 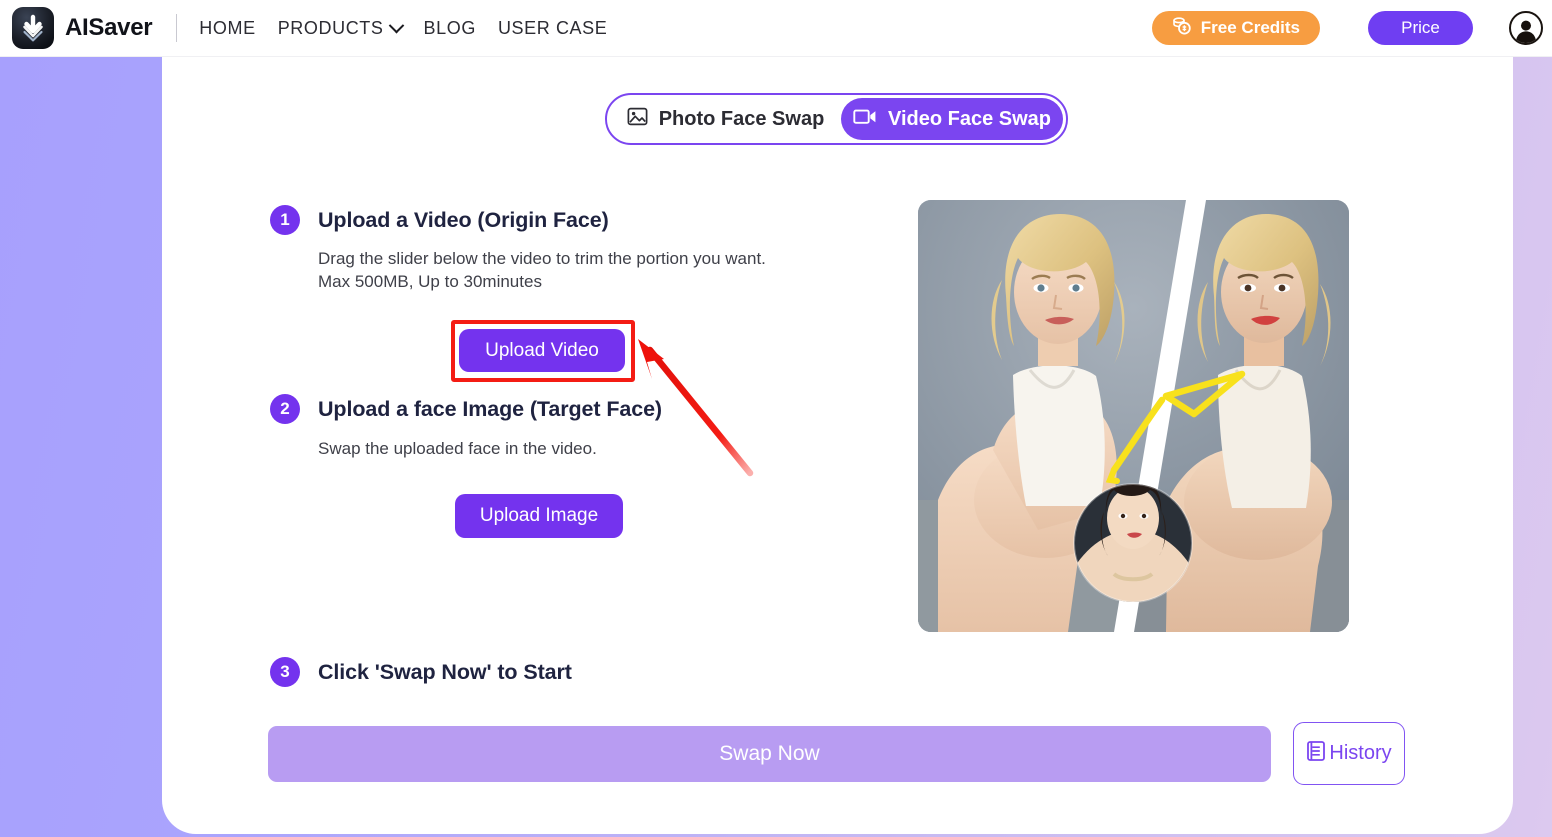 I want to click on step-2-description: Swap the uploaded face in the video., so click(x=457, y=448).